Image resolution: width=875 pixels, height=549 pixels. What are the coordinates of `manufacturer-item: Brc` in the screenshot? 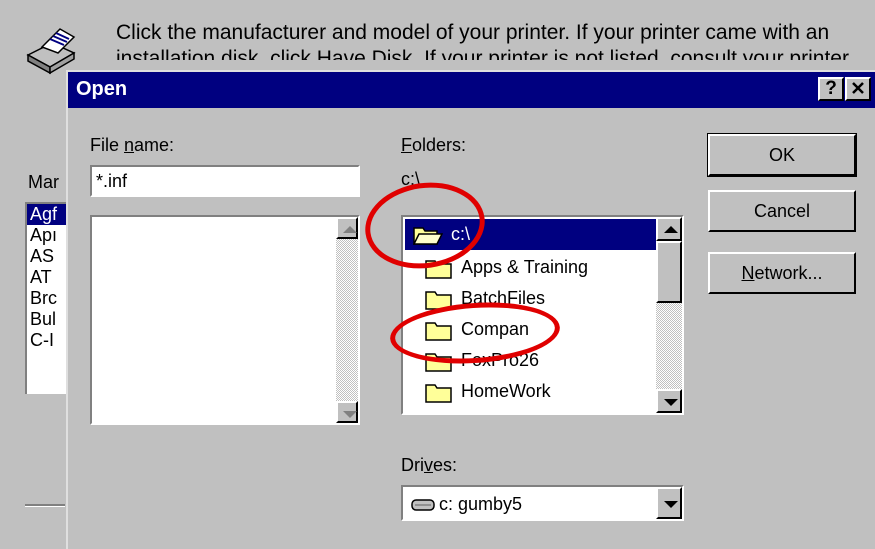 It's located at (47, 298).